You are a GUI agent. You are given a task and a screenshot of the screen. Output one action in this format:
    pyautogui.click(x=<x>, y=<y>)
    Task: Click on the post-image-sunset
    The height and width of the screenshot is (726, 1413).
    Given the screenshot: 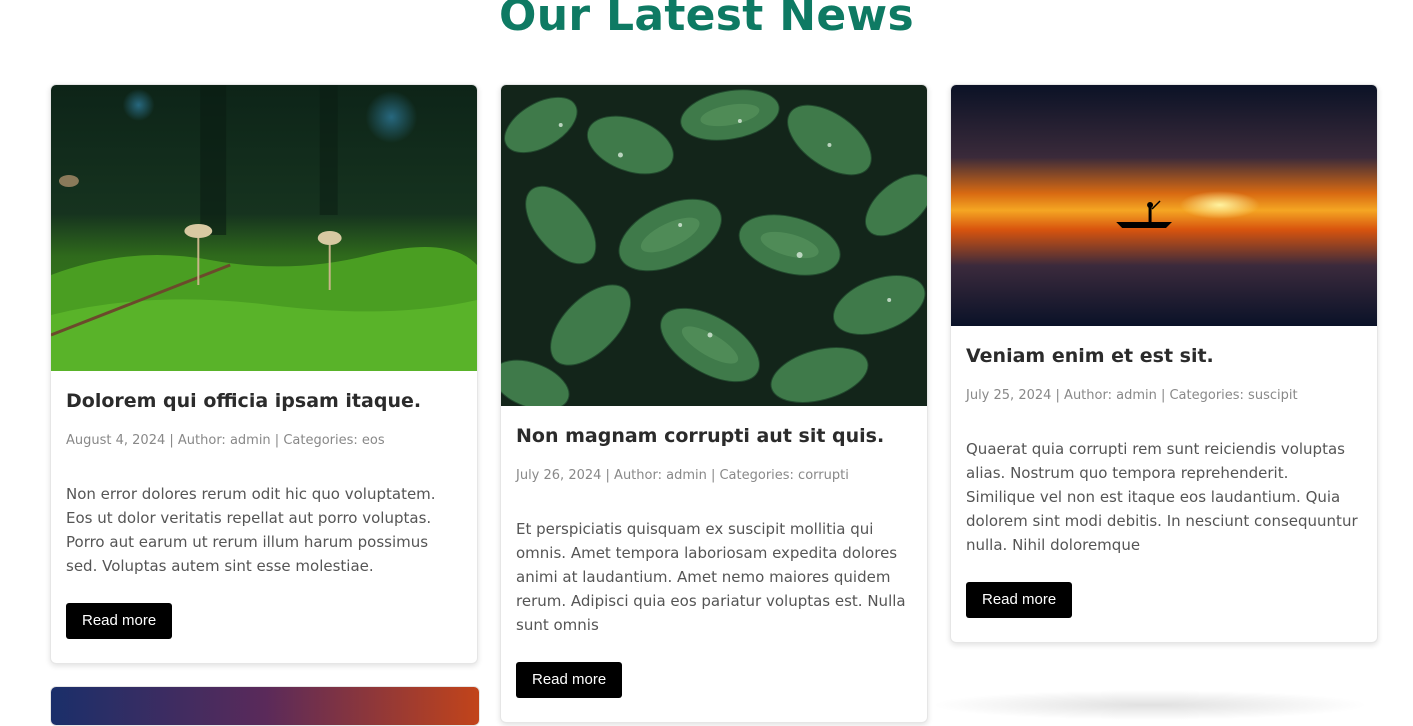 What is the action you would take?
    pyautogui.click(x=1164, y=205)
    